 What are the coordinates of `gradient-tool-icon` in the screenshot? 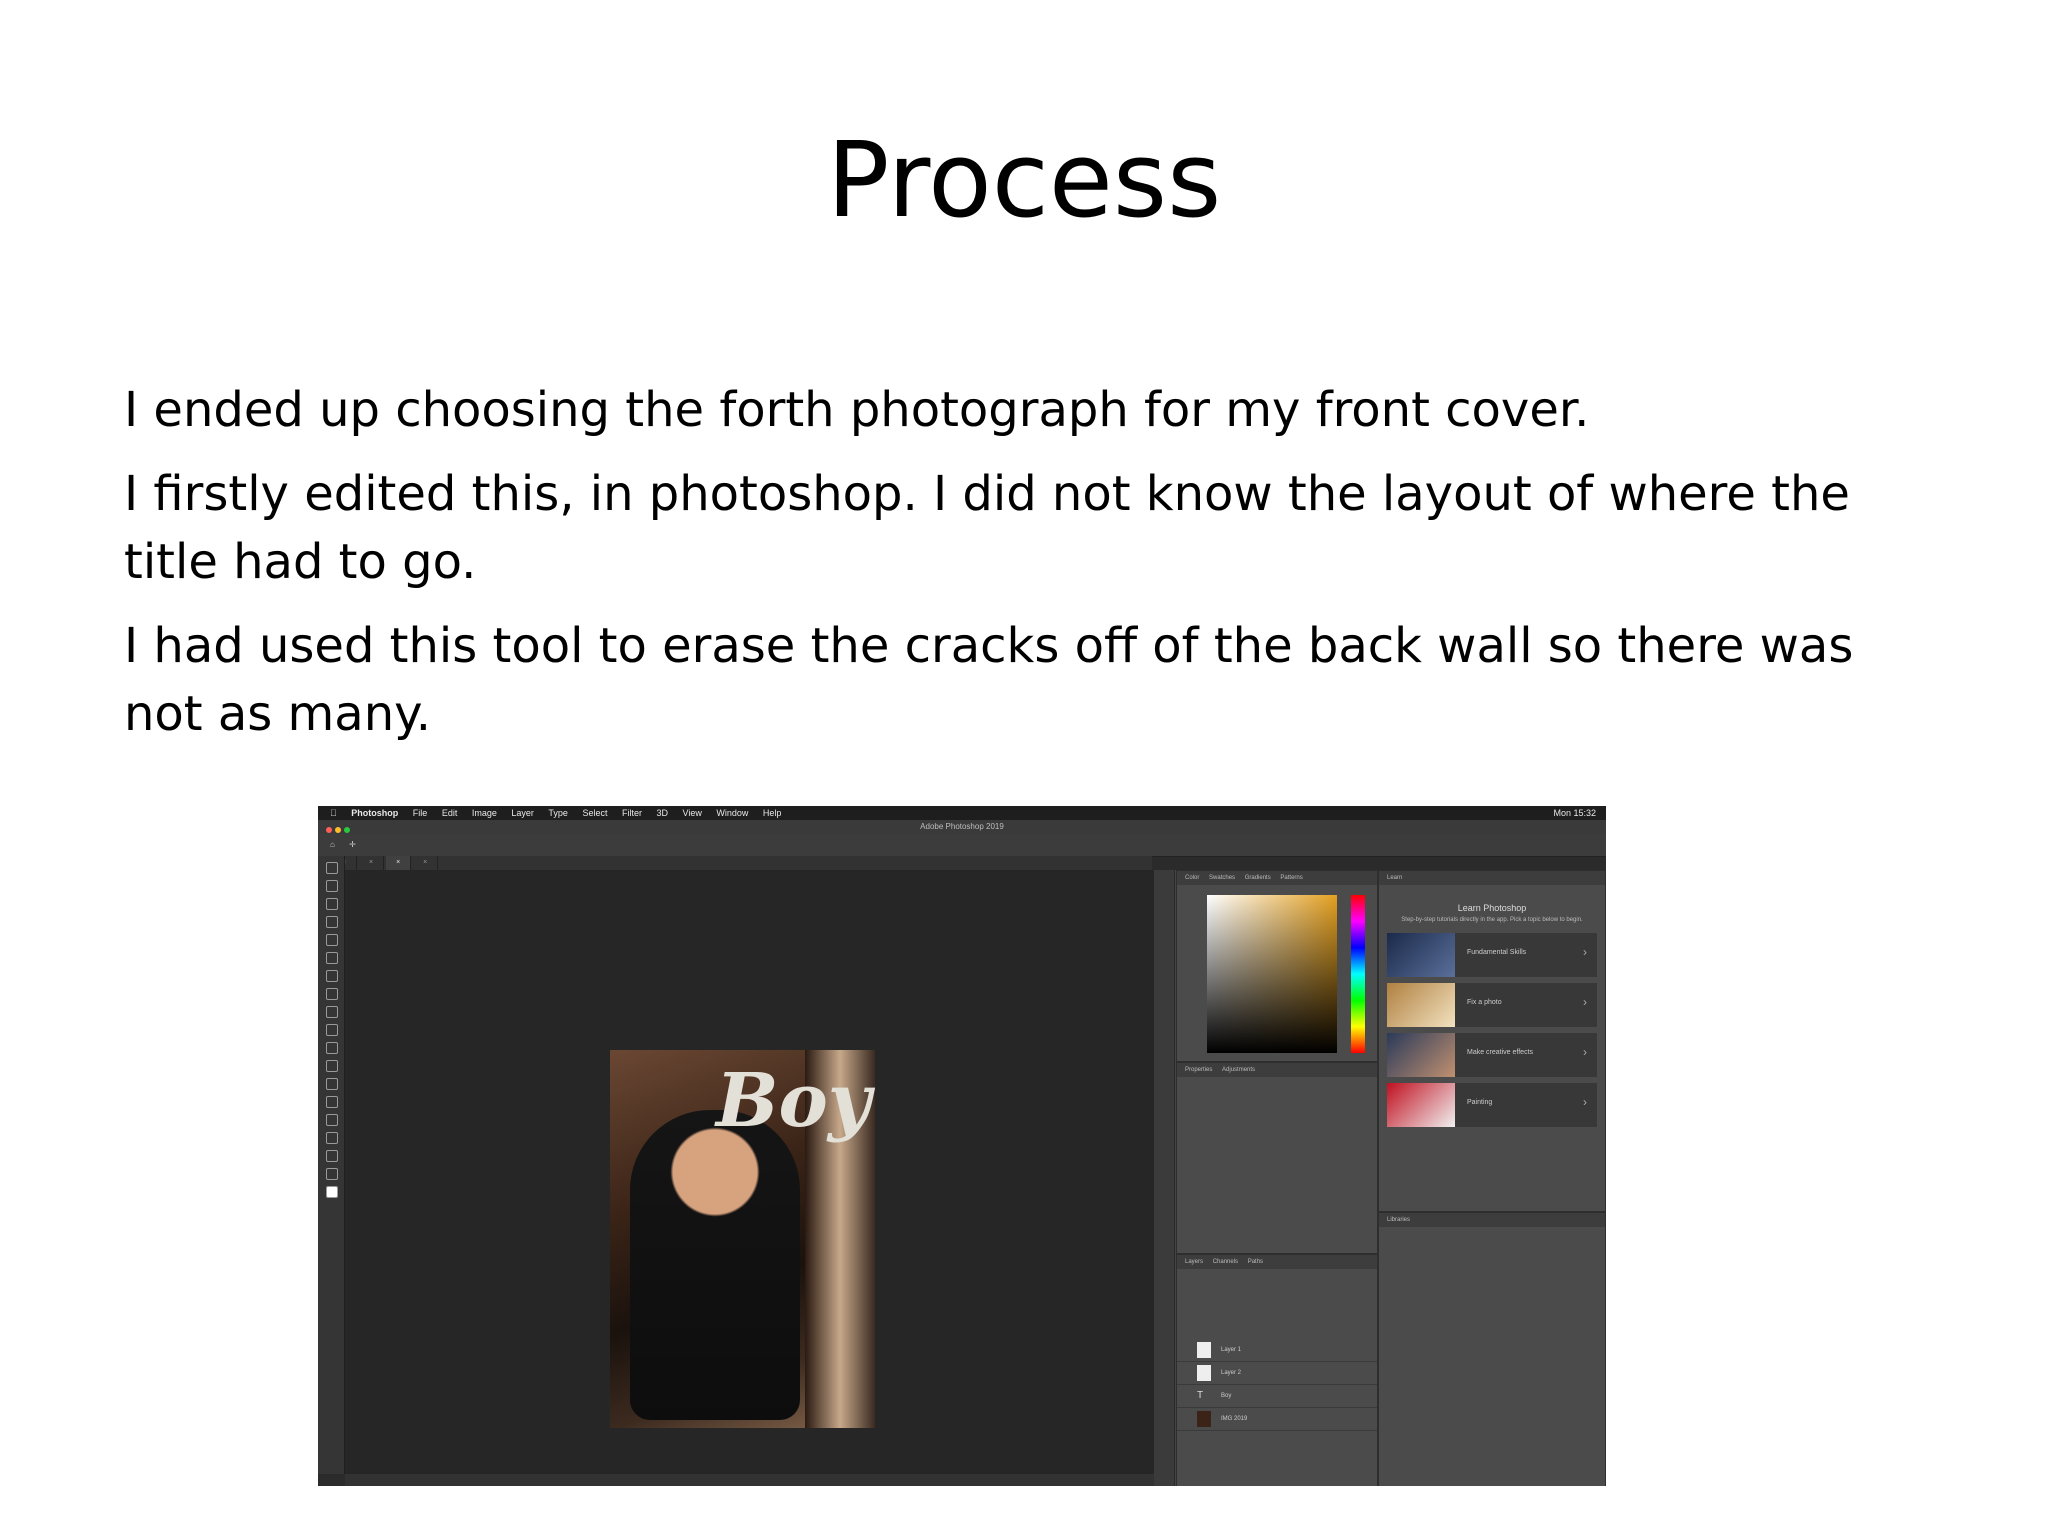 It's located at (332, 1030).